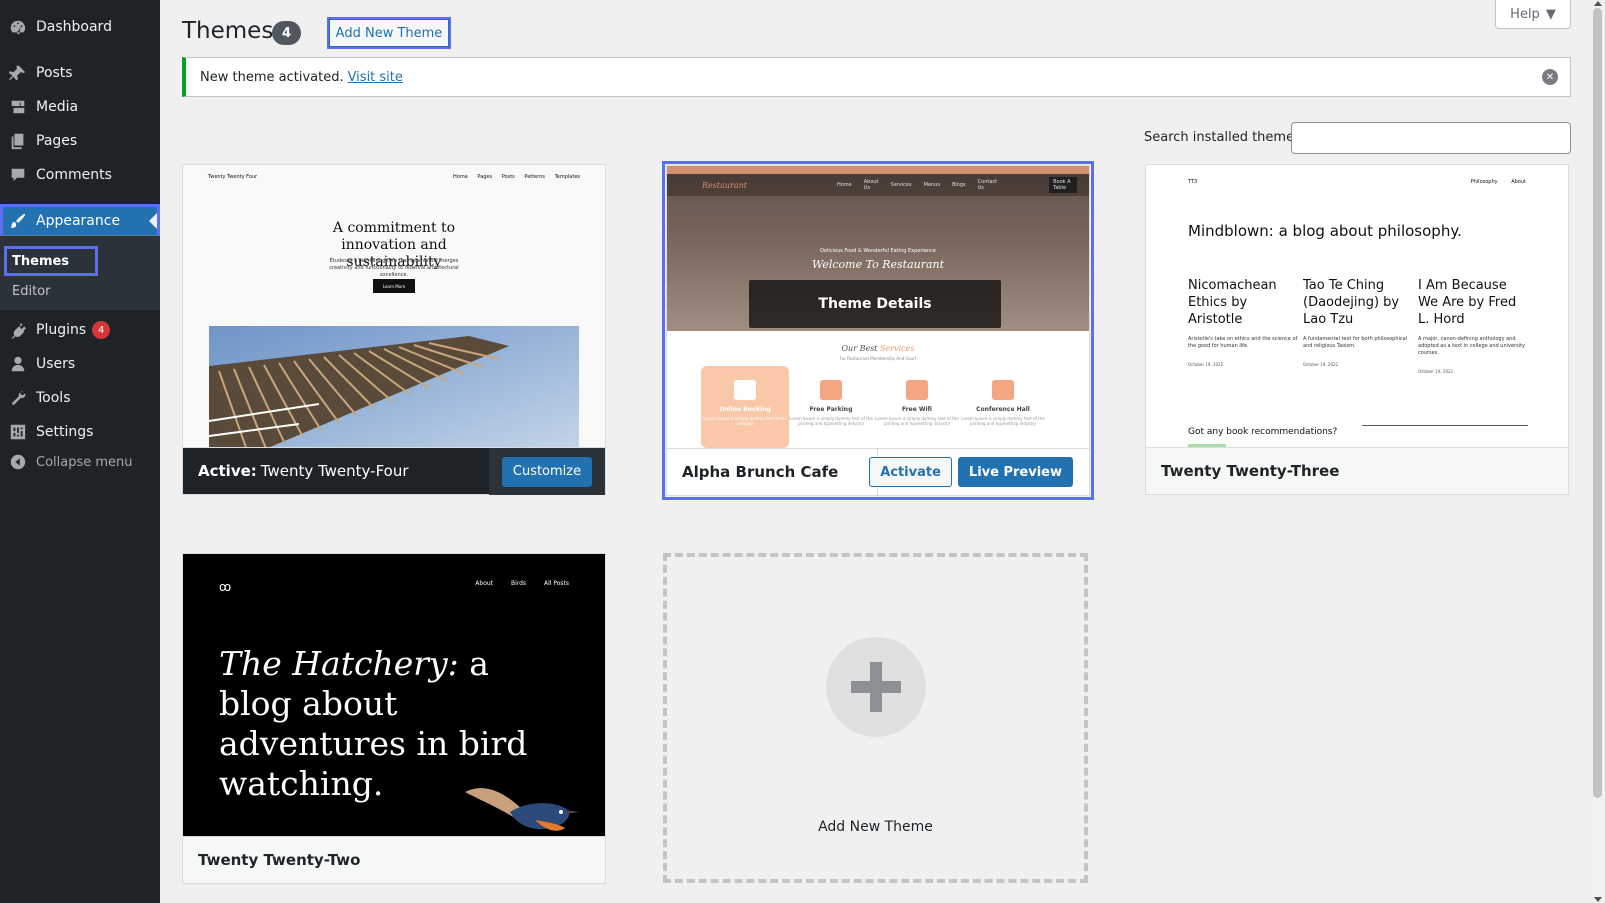 The image size is (1605, 903). Describe the element at coordinates (56, 364) in the screenshot. I see `menu-label: Users` at that location.